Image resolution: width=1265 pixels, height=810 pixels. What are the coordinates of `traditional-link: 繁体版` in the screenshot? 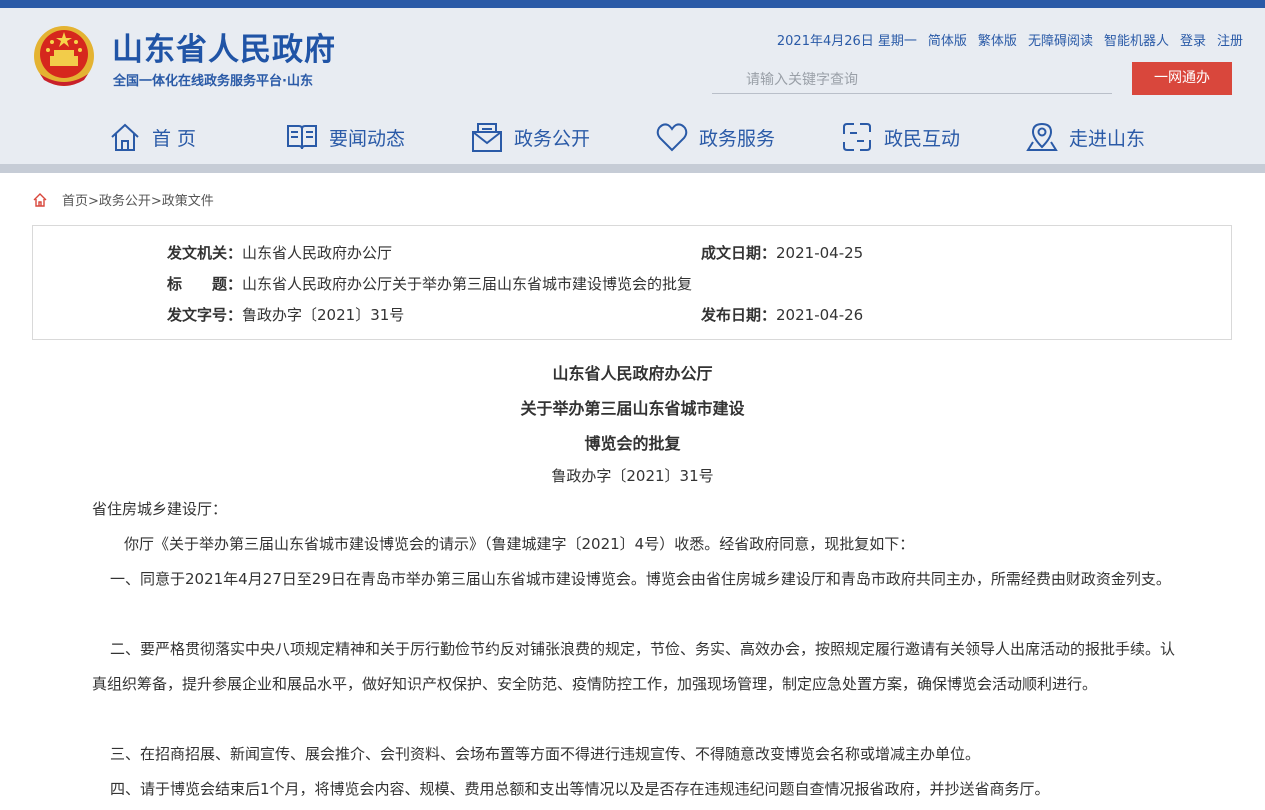 It's located at (997, 39).